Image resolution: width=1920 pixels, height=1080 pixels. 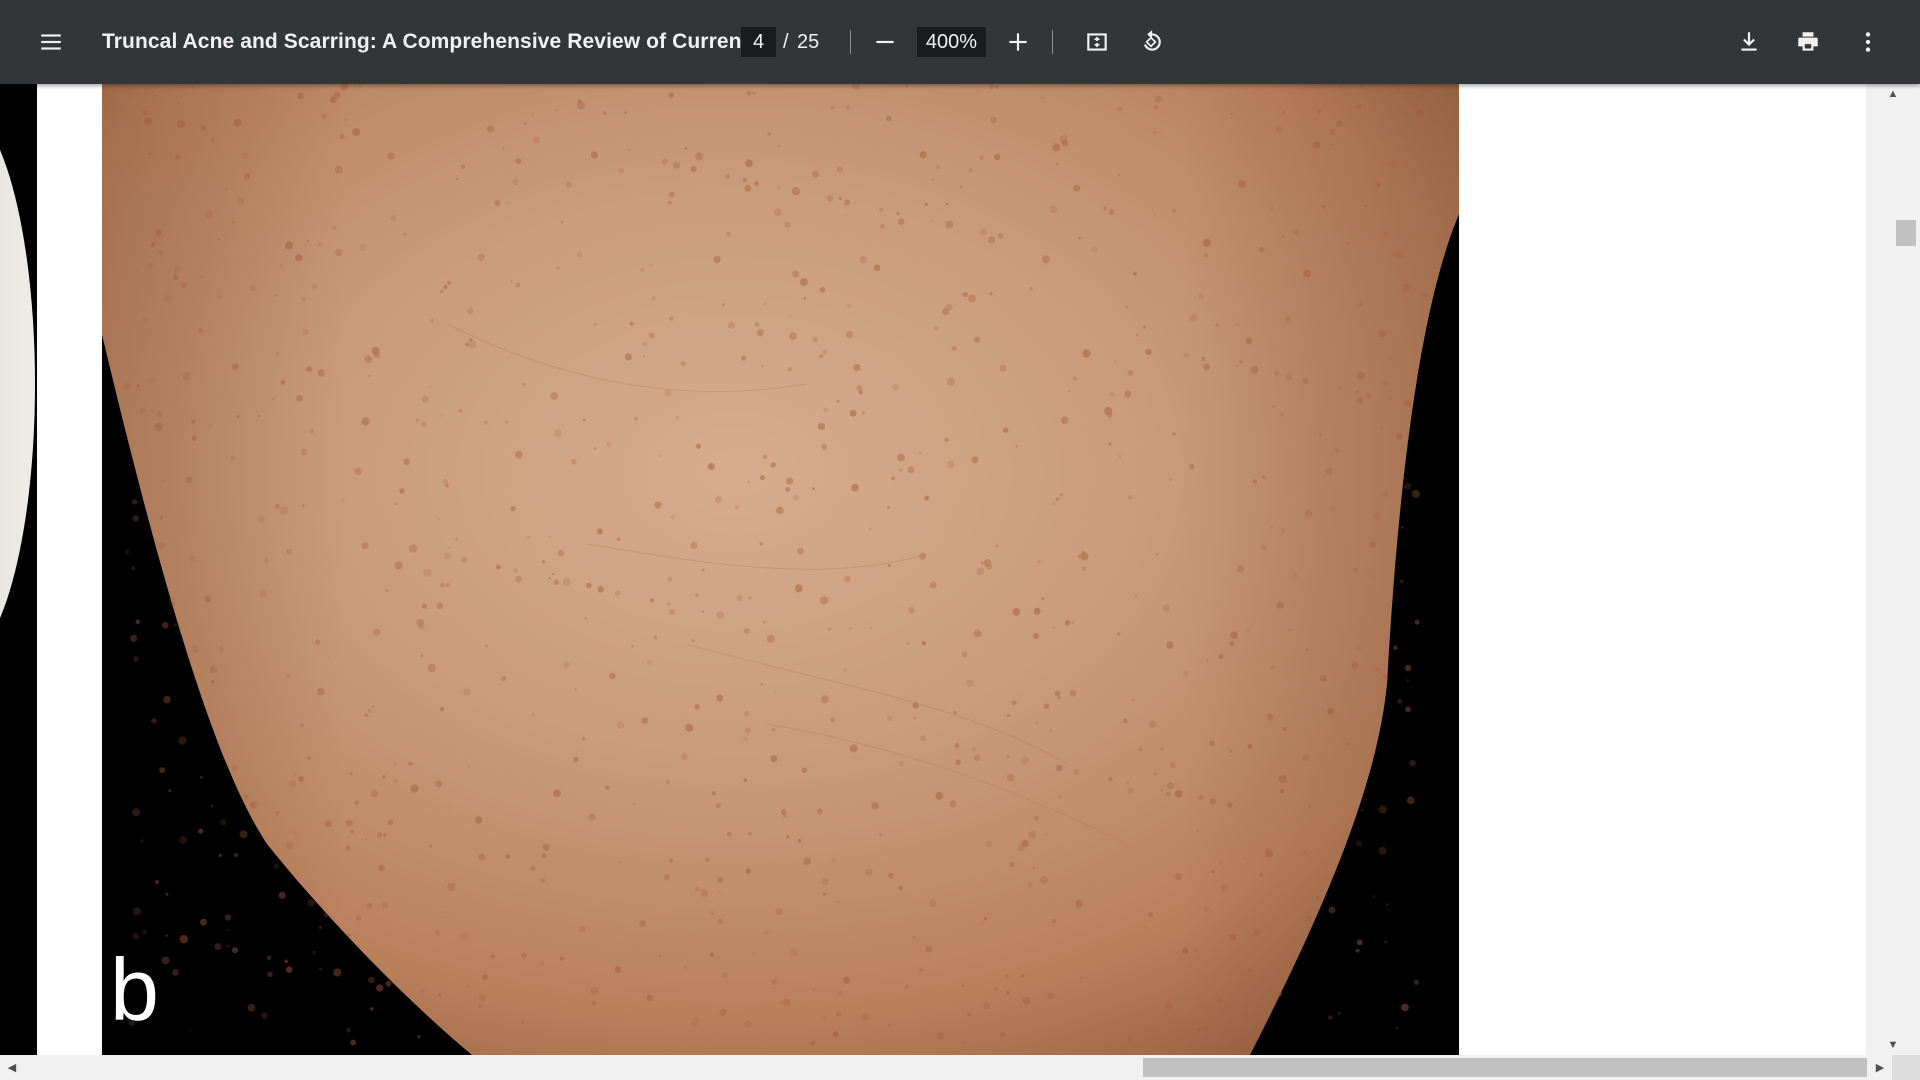 I want to click on scroll-down-arrow-icon: ▼, so click(x=1893, y=1045).